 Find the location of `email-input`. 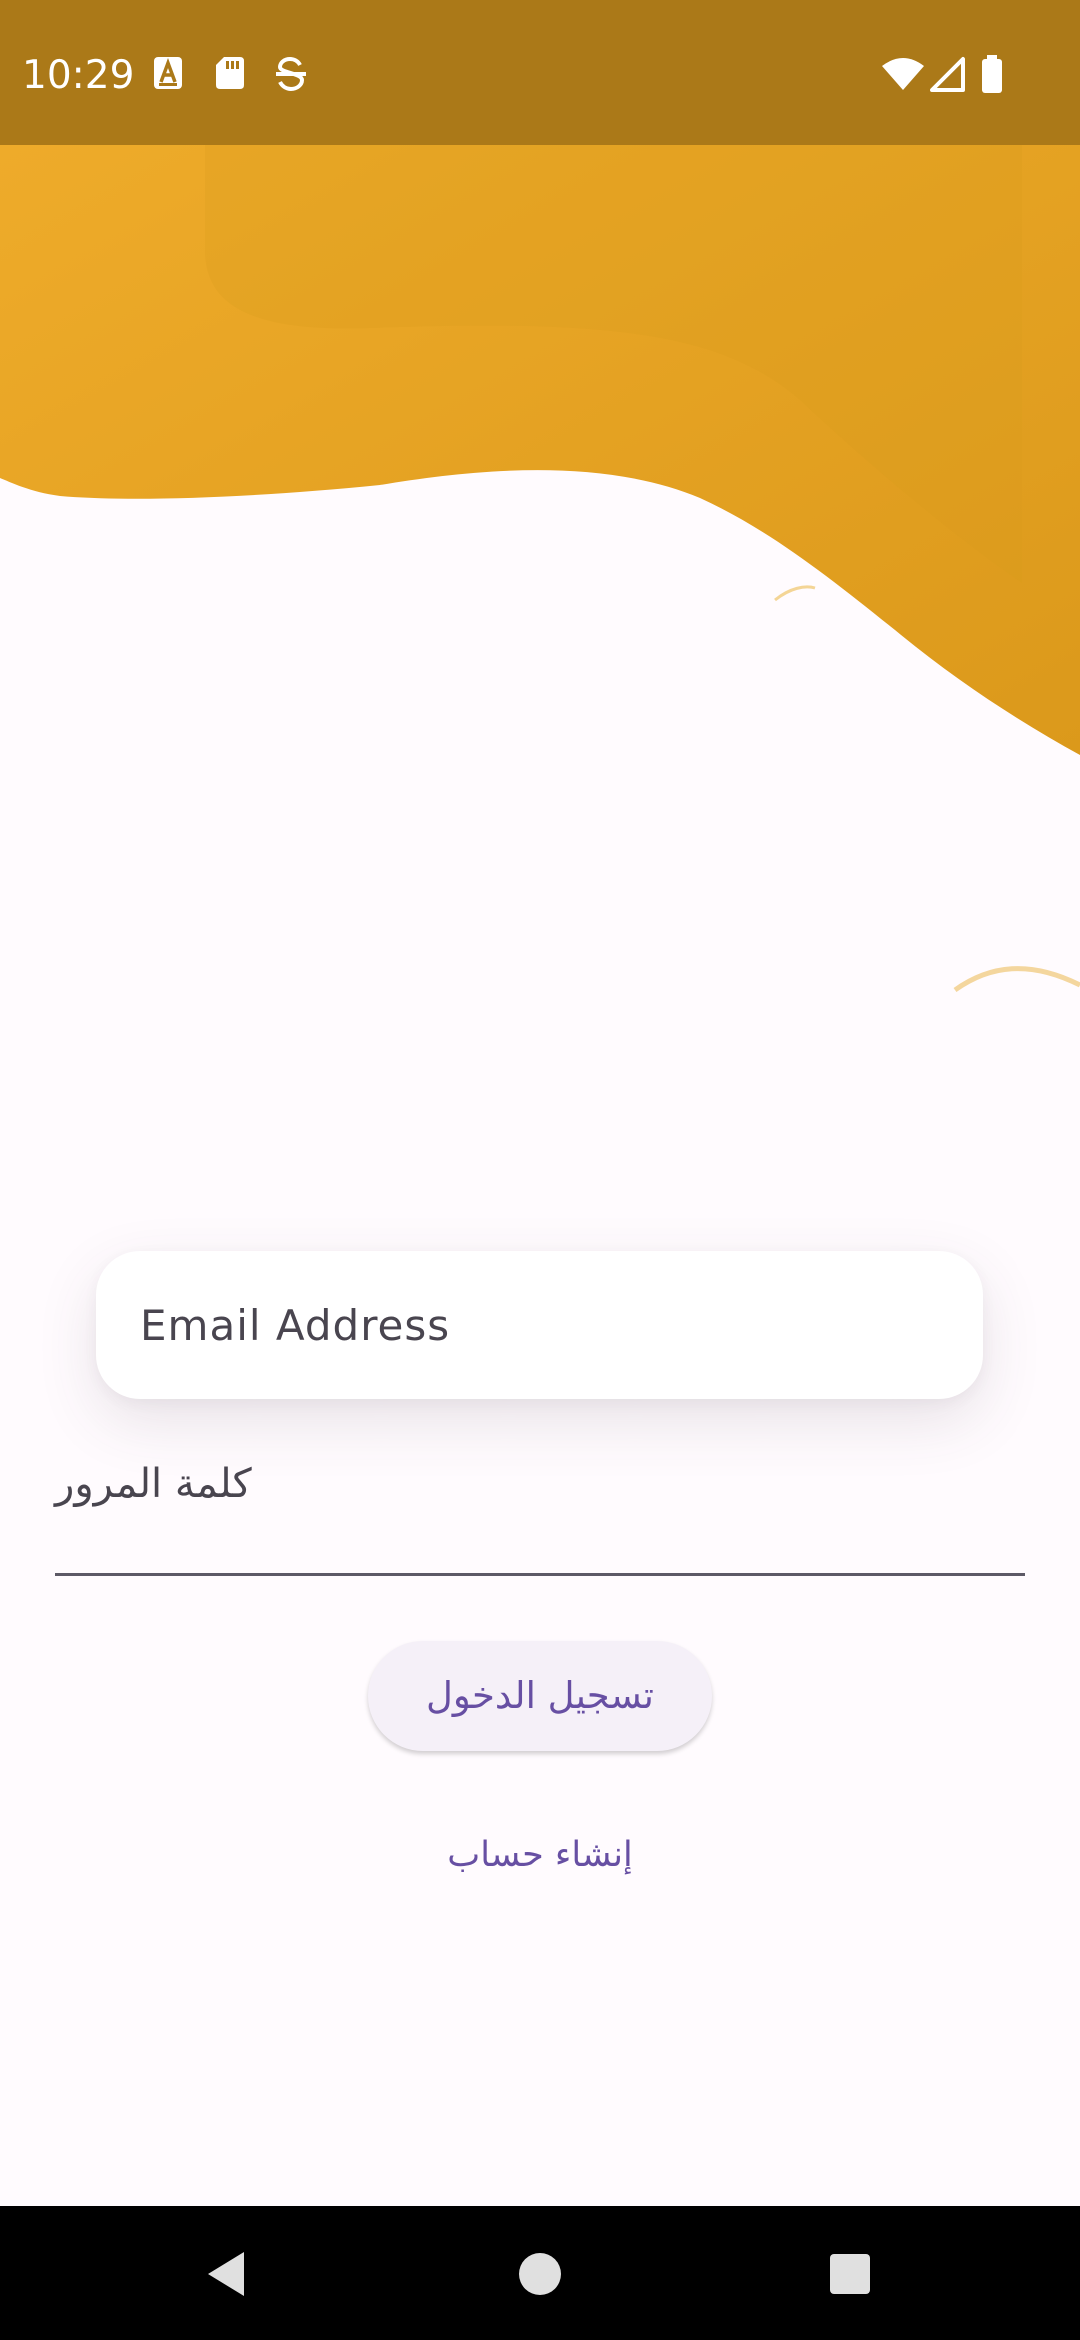

email-input is located at coordinates (539, 1325).